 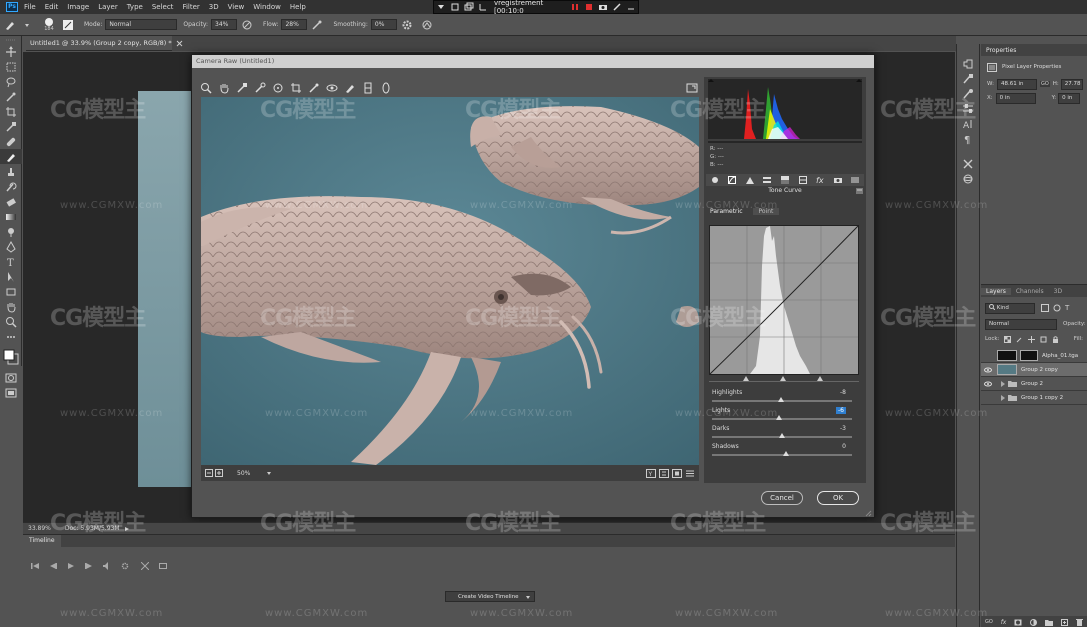 What do you see at coordinates (209, 473) in the screenshot?
I see `zoom-out-icon` at bounding box center [209, 473].